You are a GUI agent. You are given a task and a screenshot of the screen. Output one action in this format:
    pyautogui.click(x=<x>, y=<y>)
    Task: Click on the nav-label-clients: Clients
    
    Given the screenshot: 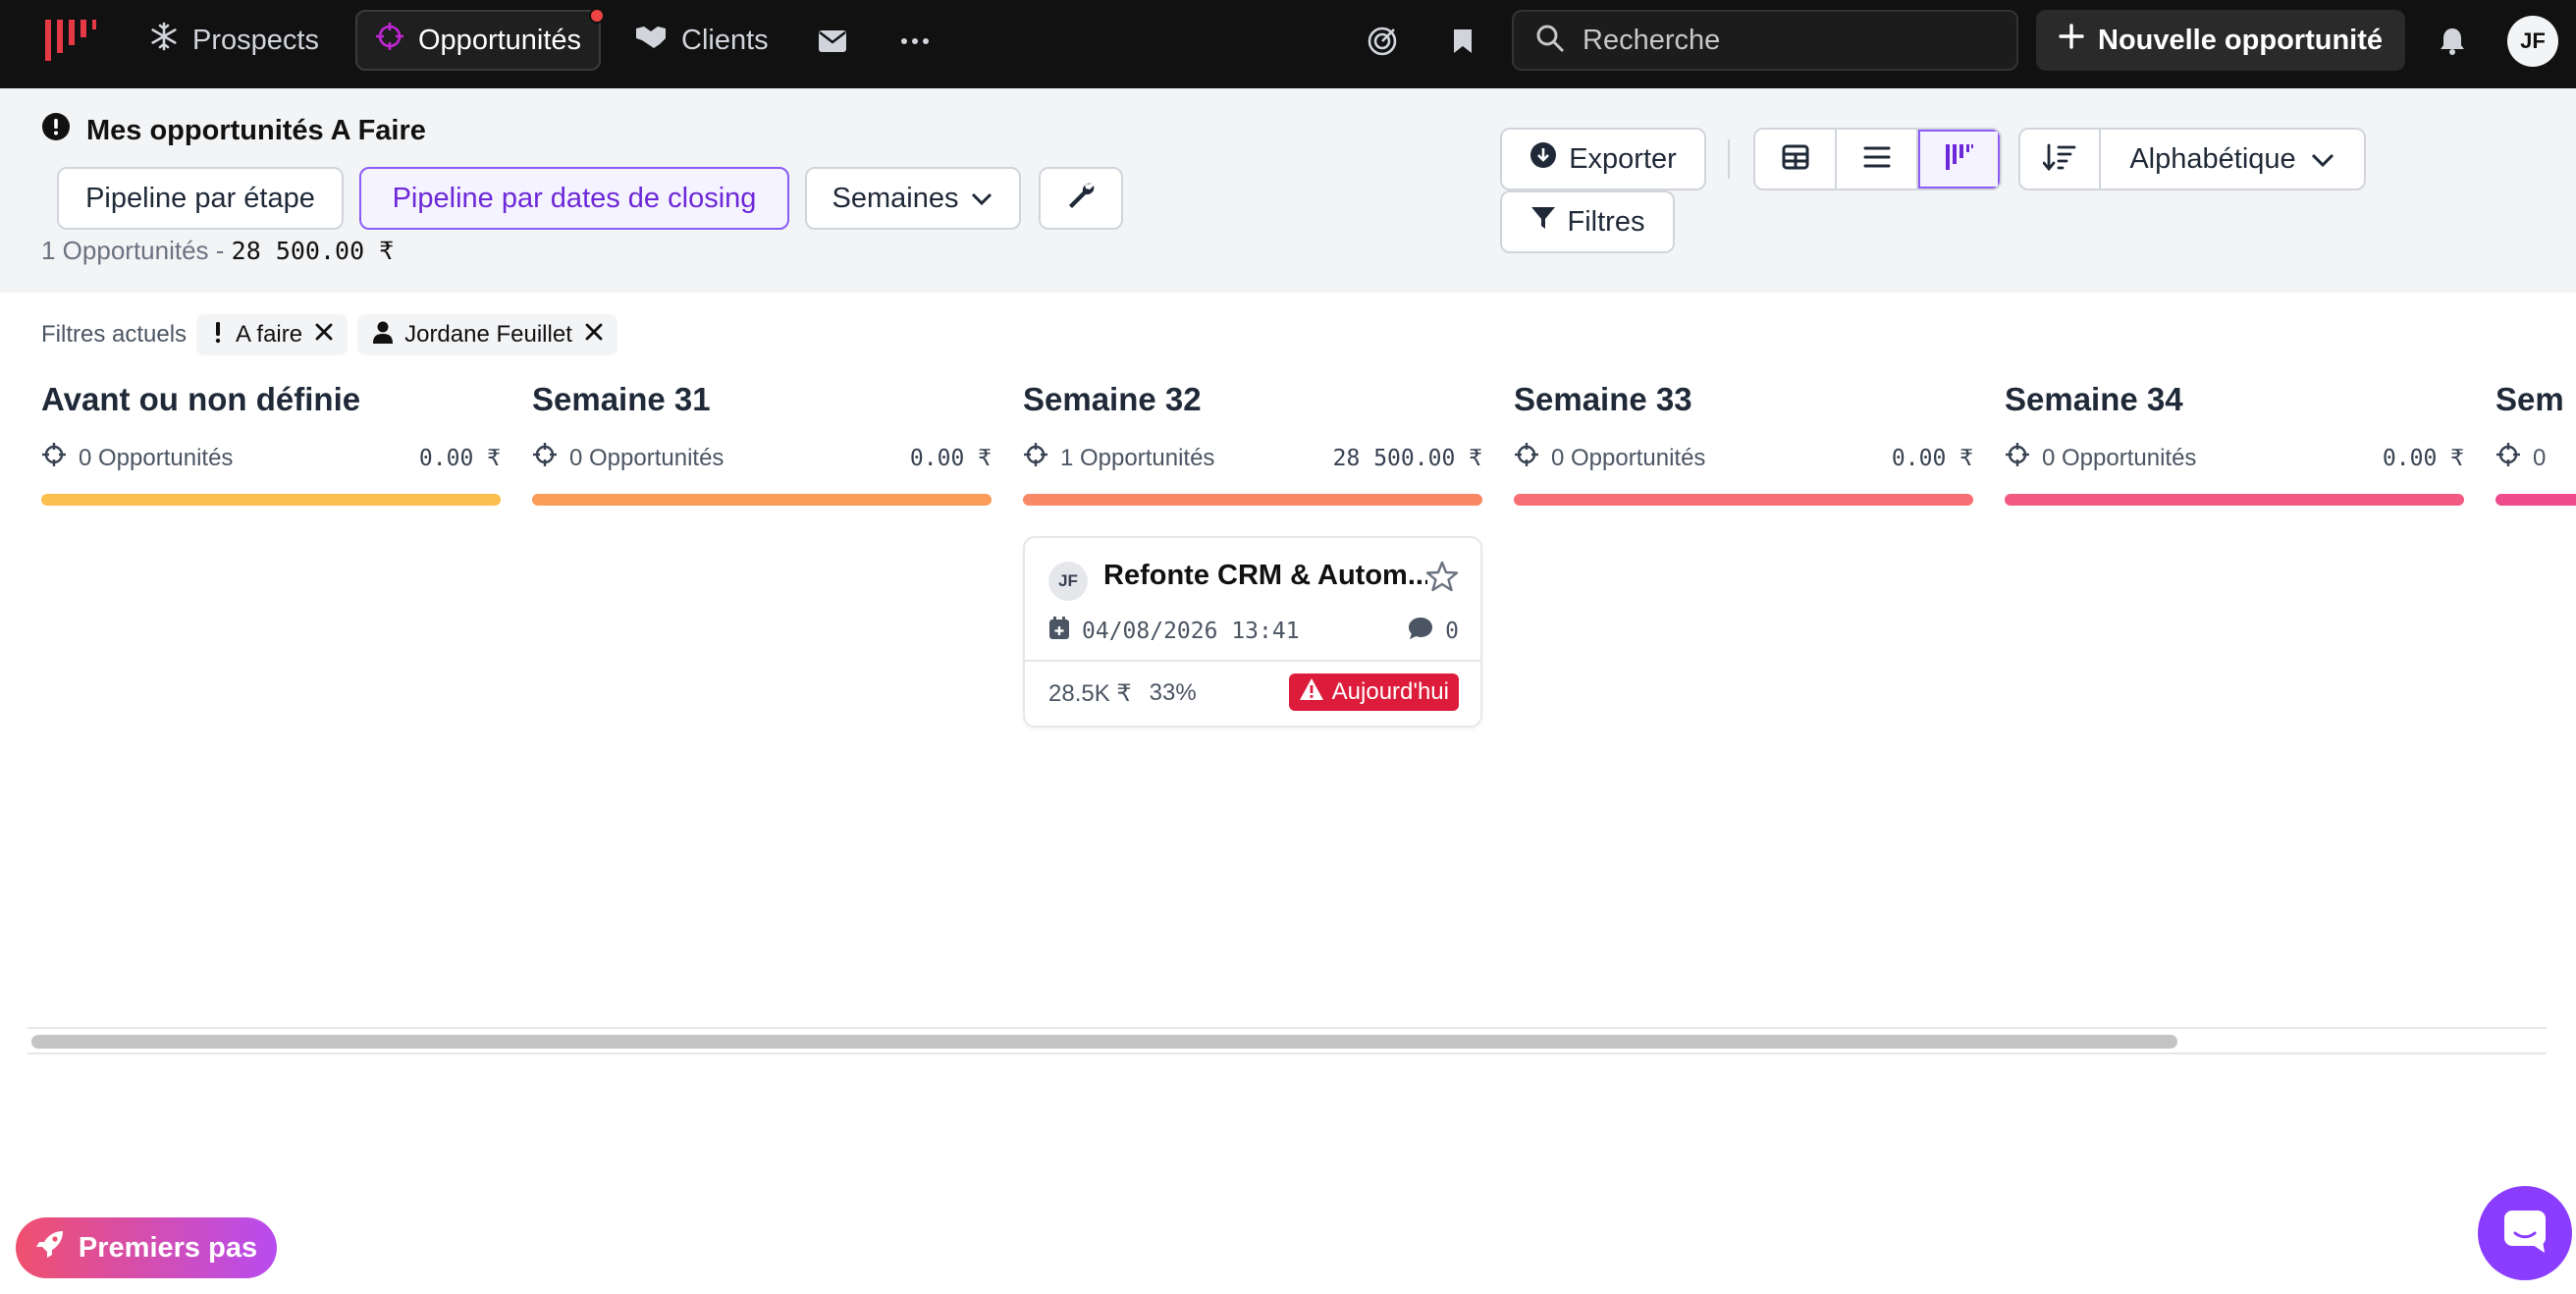 What is the action you would take?
    pyautogui.click(x=725, y=40)
    